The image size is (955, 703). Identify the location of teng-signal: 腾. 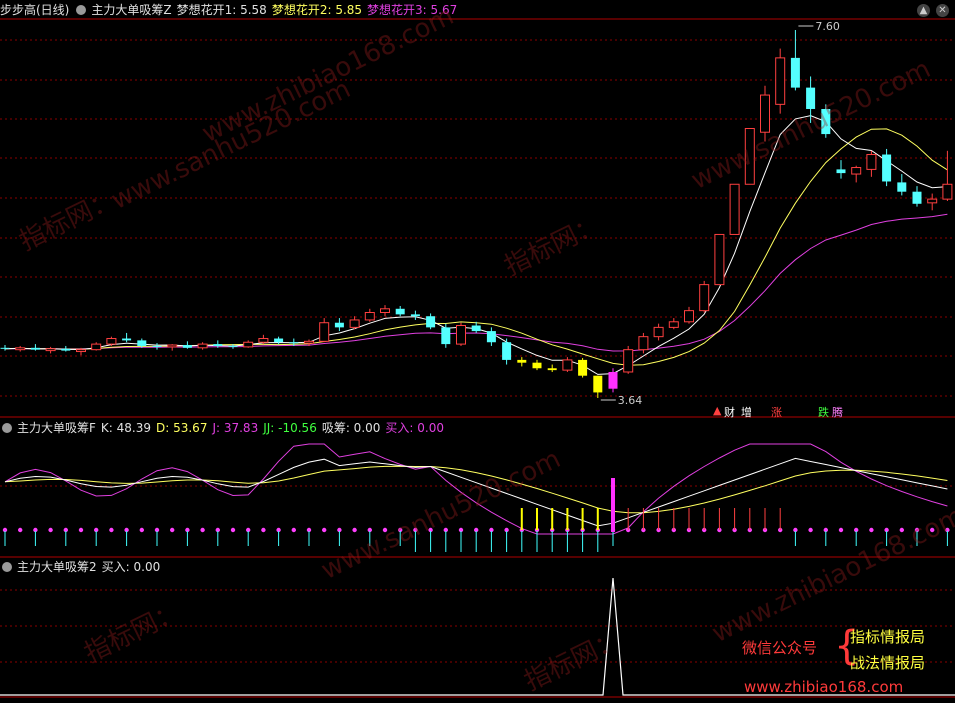
(837, 412).